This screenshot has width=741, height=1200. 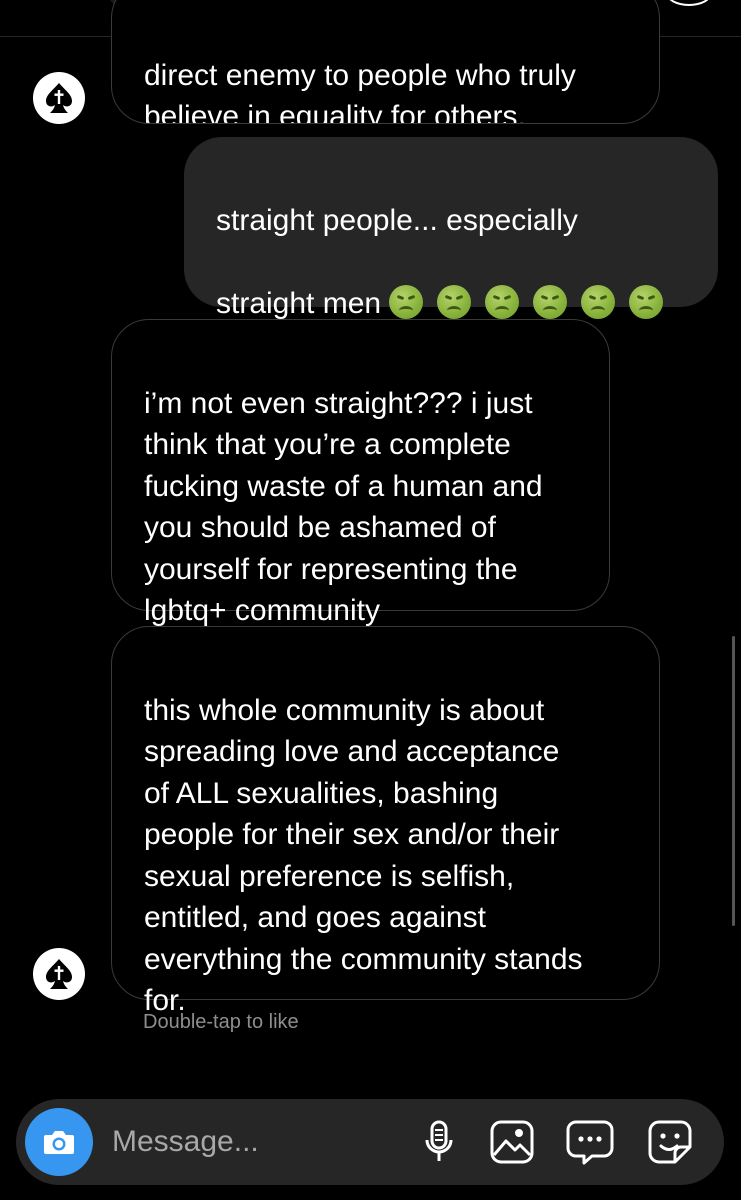 What do you see at coordinates (221, 1022) in the screenshot?
I see `double-tap-hint: Double-tap to like` at bounding box center [221, 1022].